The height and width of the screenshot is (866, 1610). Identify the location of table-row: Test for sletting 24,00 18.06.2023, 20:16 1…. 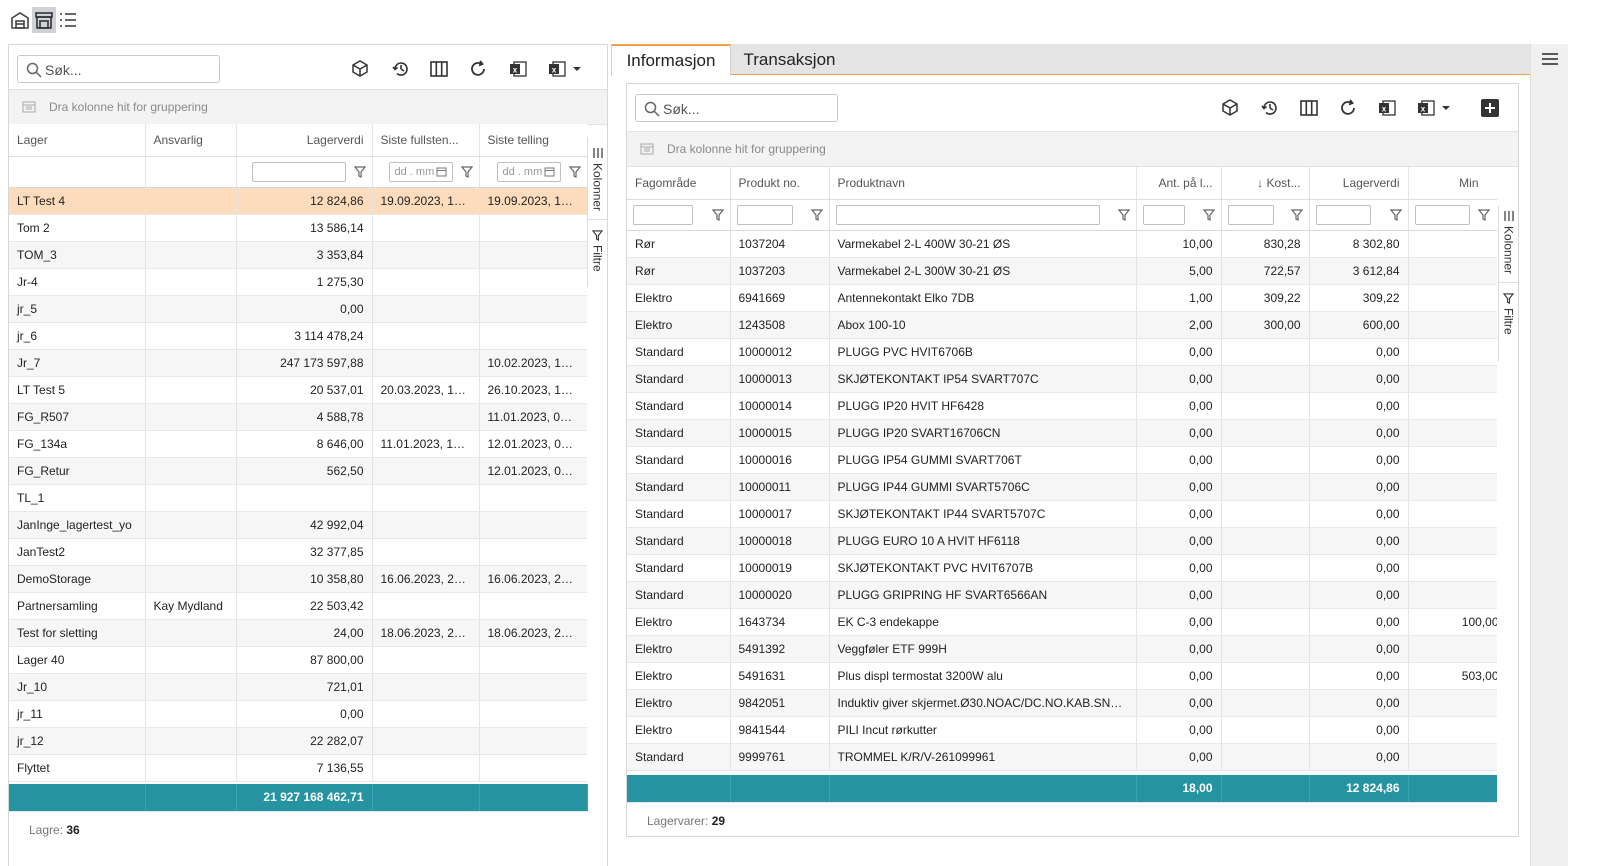
(298, 633).